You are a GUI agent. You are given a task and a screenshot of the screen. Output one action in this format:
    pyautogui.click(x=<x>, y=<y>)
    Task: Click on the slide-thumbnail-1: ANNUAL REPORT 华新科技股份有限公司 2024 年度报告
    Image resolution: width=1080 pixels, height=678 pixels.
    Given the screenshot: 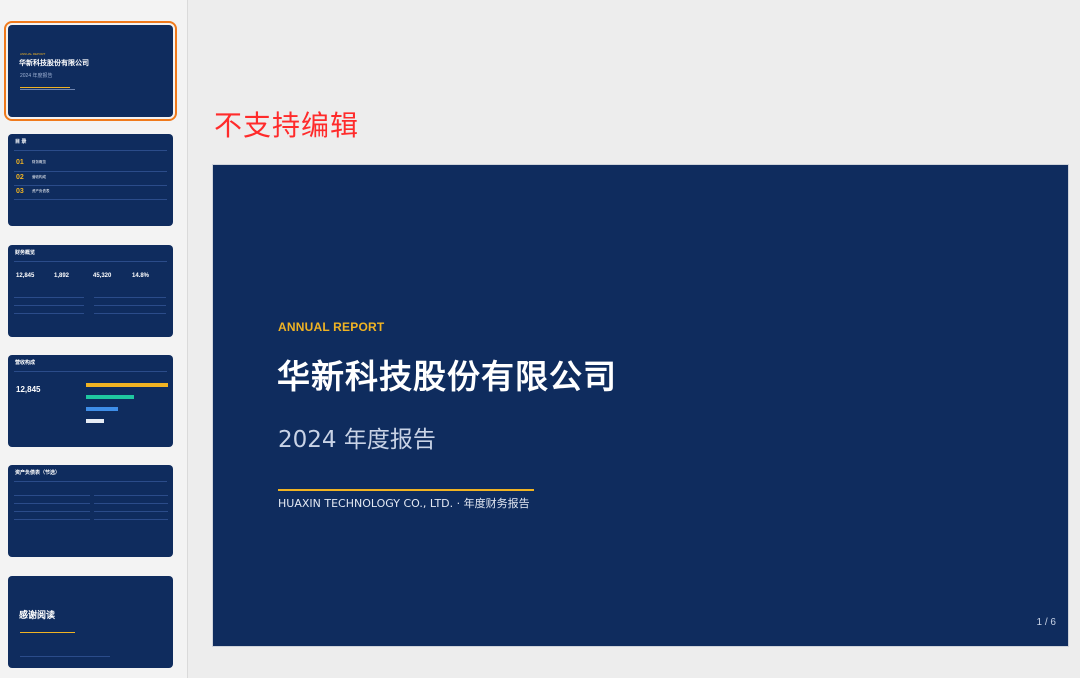 What is the action you would take?
    pyautogui.click(x=90, y=71)
    